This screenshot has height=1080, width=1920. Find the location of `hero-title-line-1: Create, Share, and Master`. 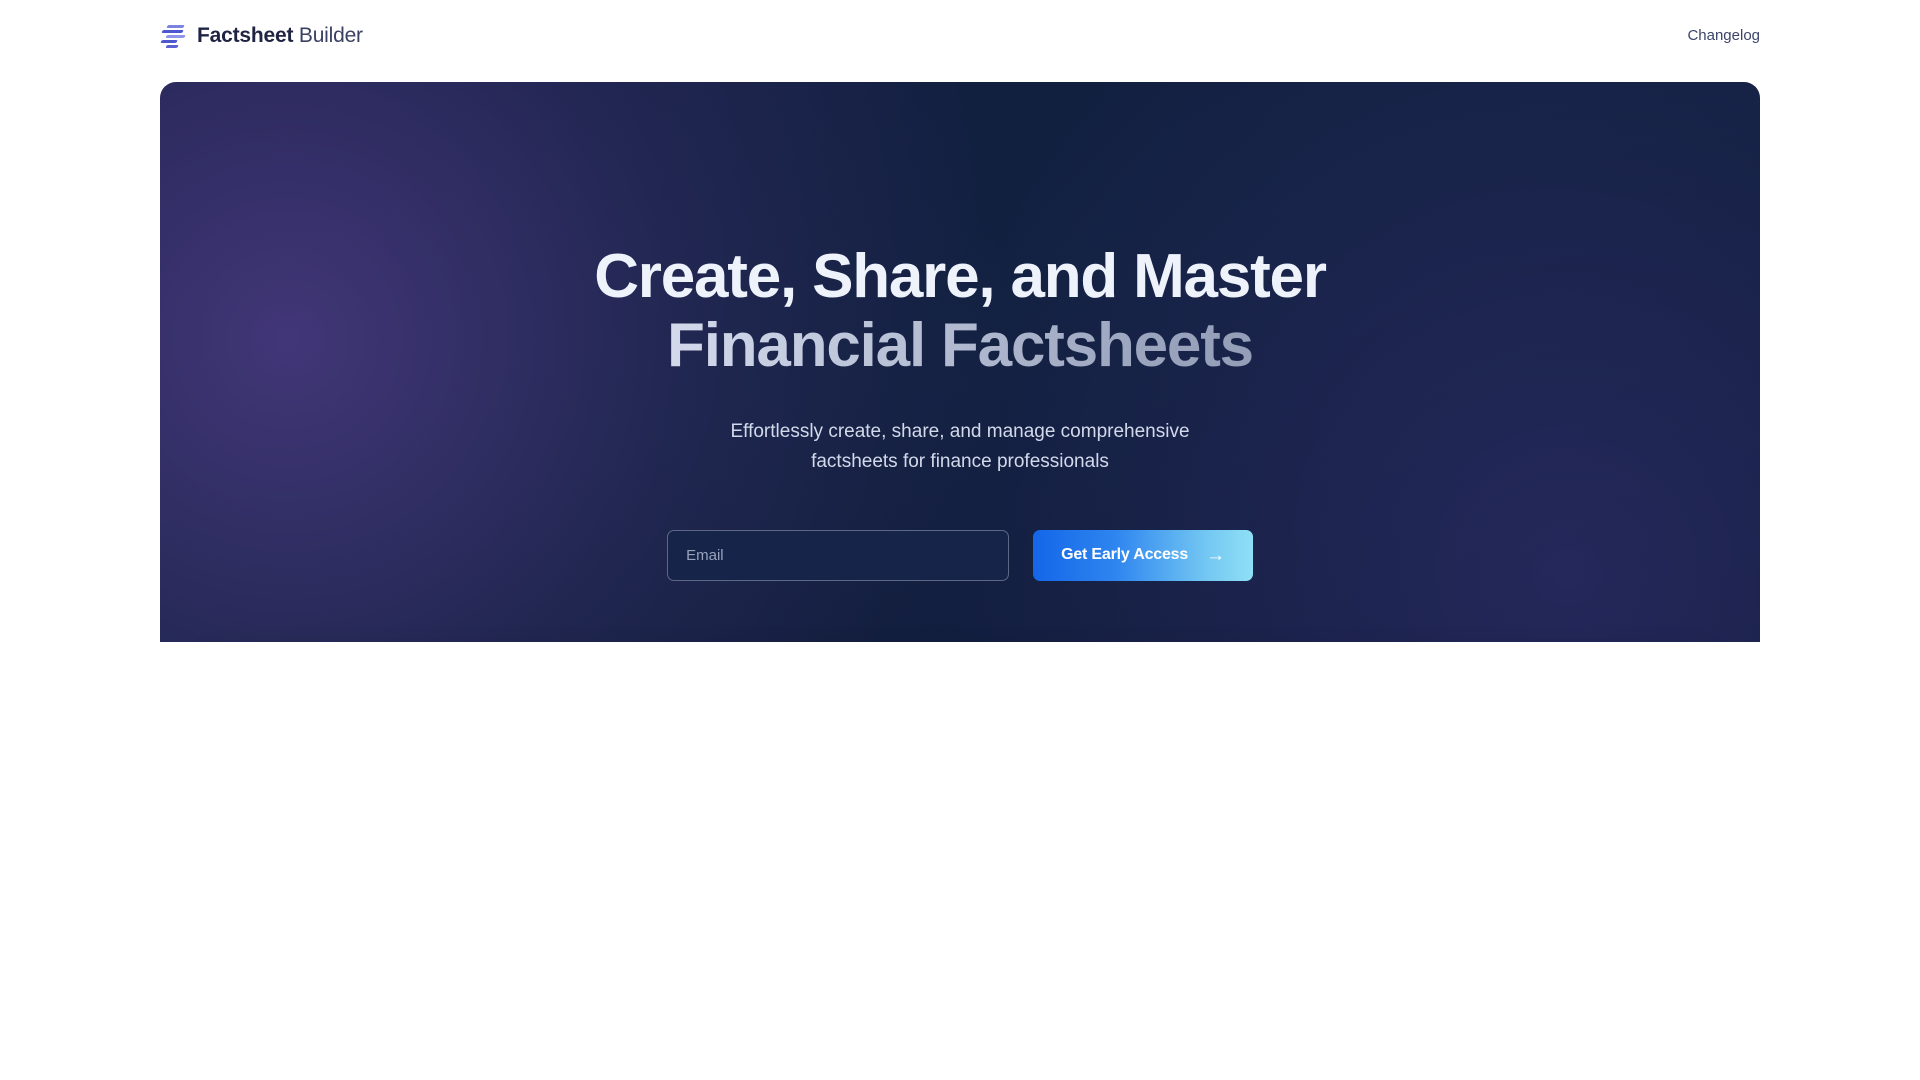

hero-title-line-1: Create, Share, and Master is located at coordinates (960, 276).